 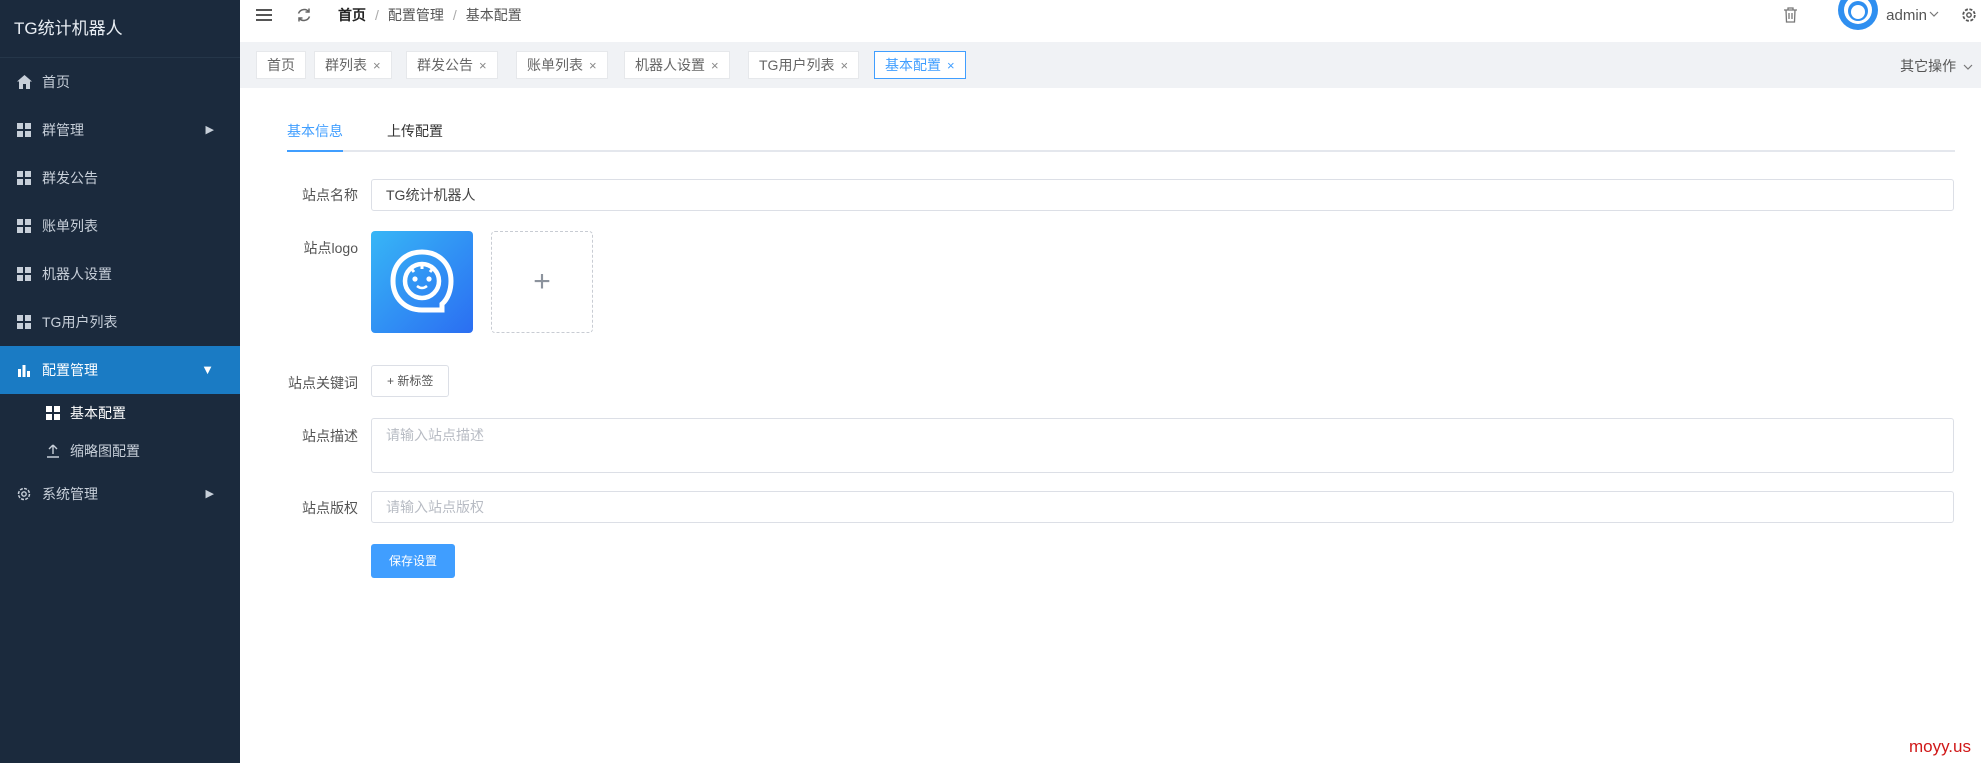 What do you see at coordinates (264, 15) in the screenshot?
I see `menu-toggle-icon` at bounding box center [264, 15].